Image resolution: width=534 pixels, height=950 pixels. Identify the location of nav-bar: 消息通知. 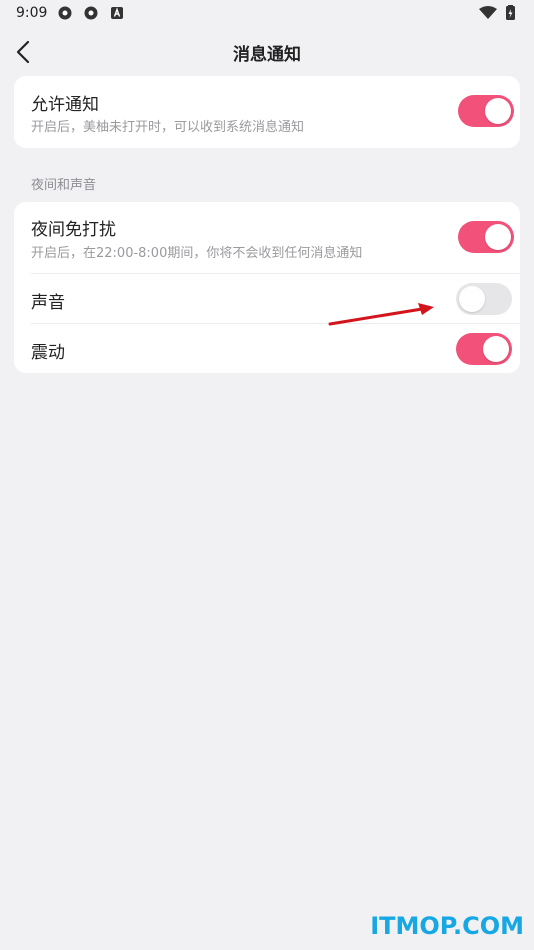
(267, 52).